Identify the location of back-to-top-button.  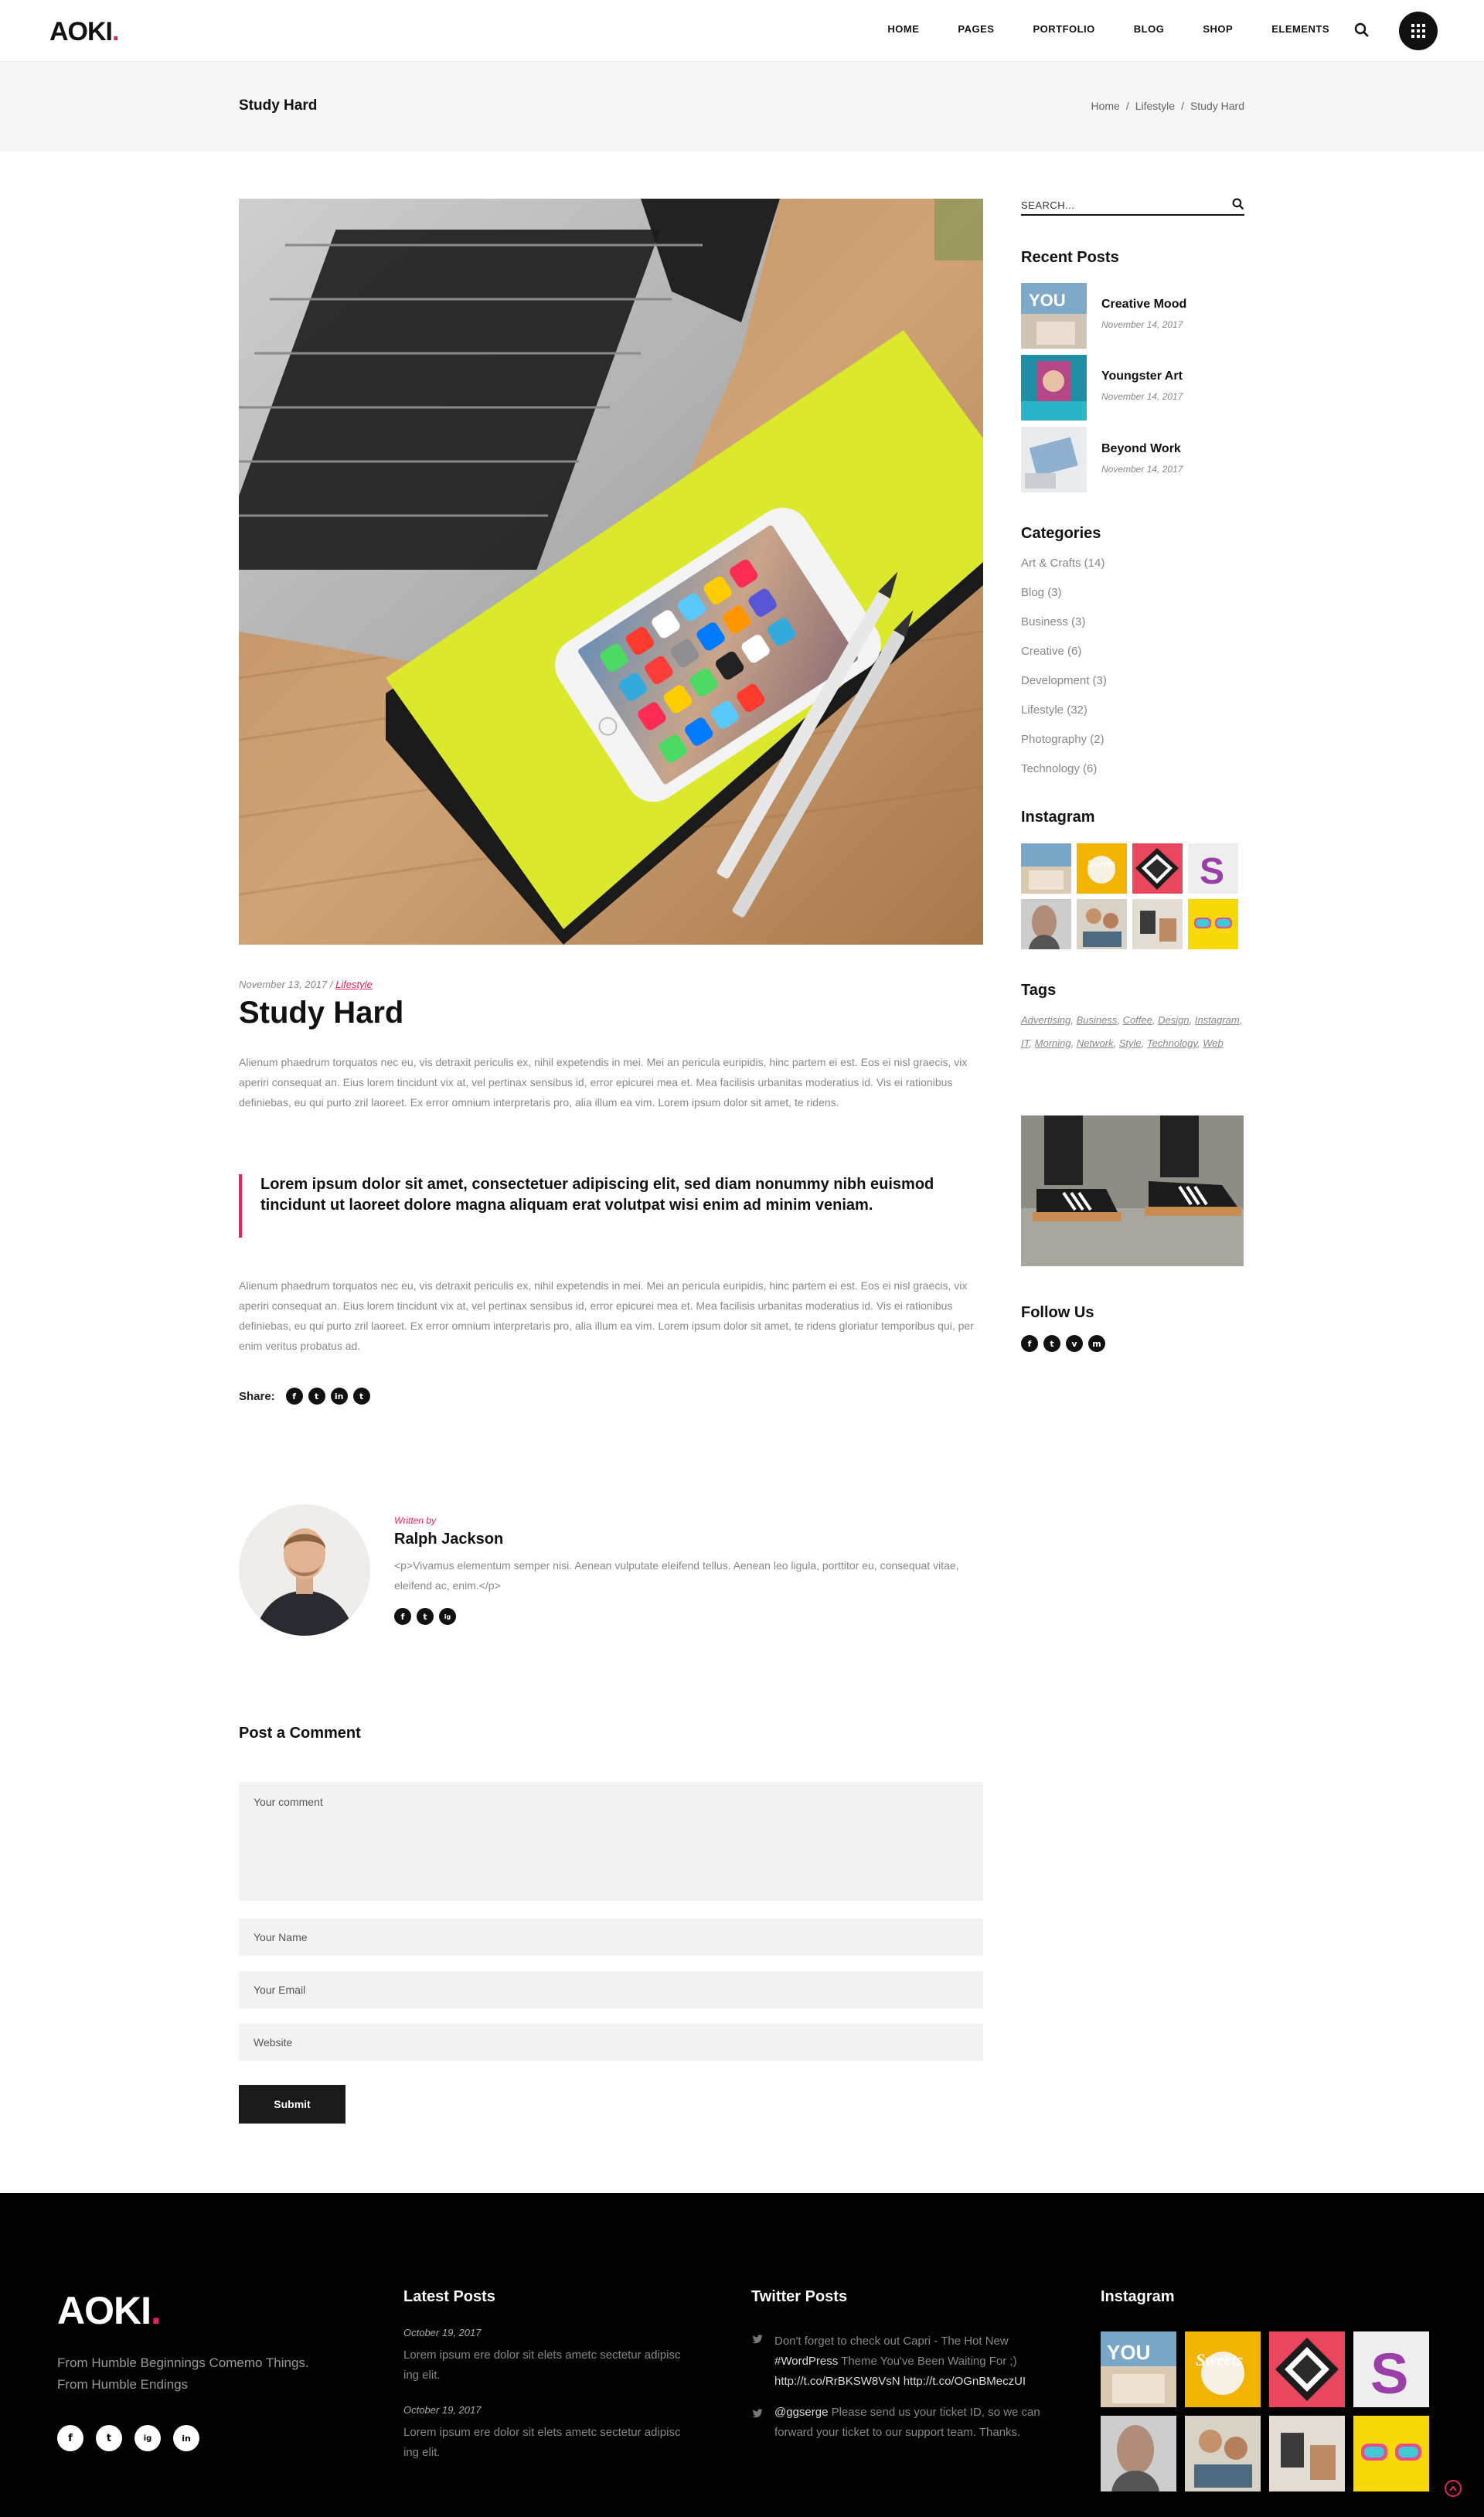
(1453, 2488).